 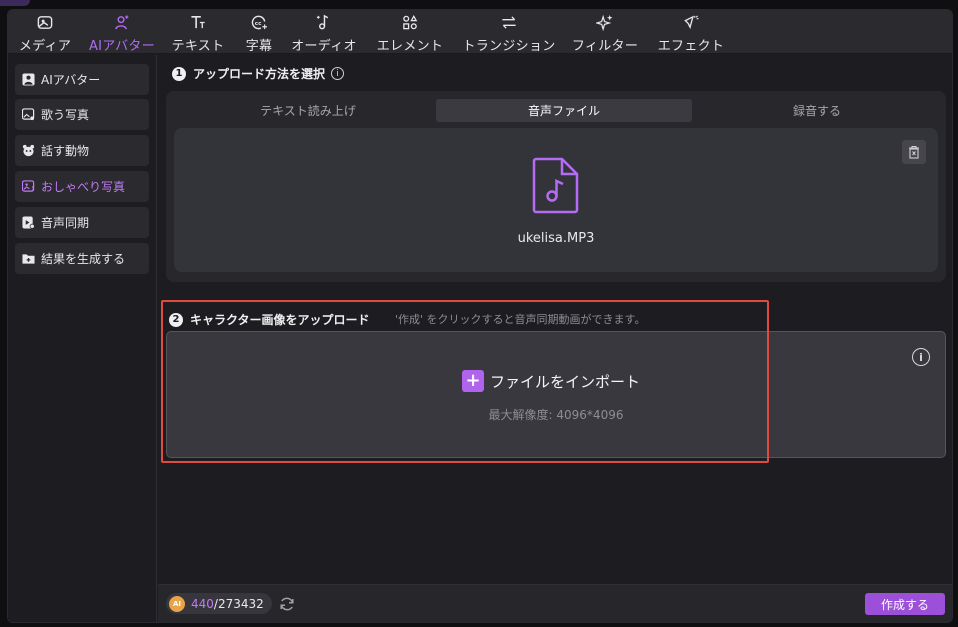 What do you see at coordinates (324, 46) in the screenshot?
I see `tool-label: オーディオ` at bounding box center [324, 46].